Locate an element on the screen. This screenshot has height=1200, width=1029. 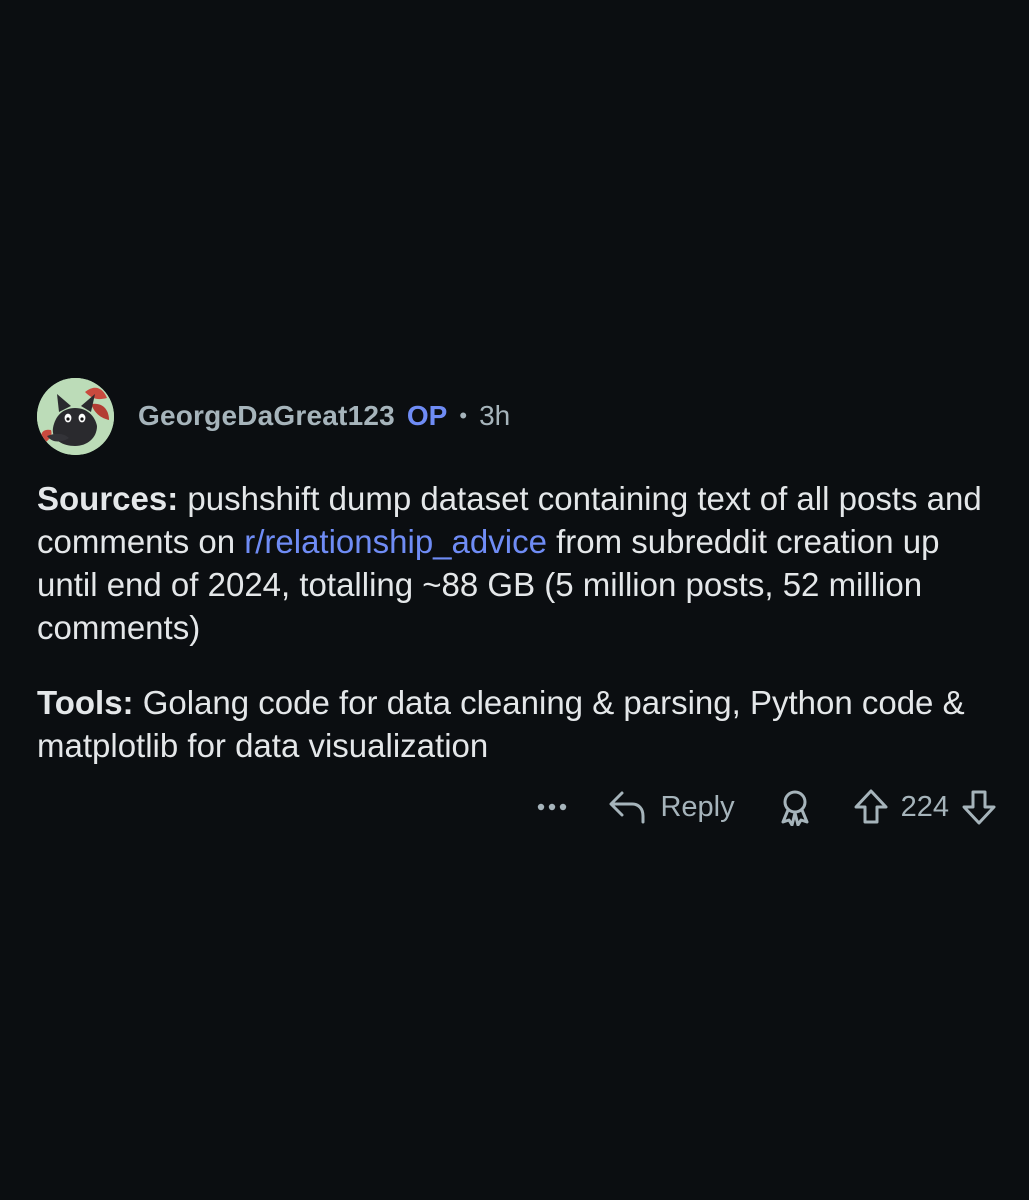
avatar is located at coordinates (75, 416).